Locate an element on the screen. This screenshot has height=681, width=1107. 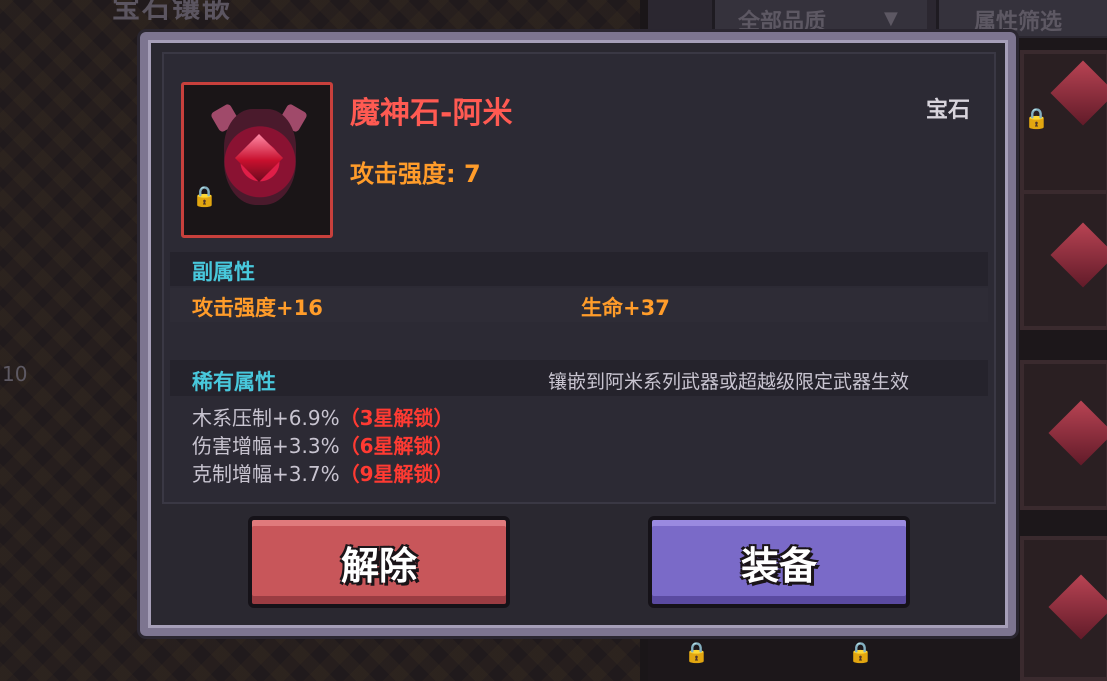
unlock-requirement: （3星解锁） is located at coordinates (396, 418).